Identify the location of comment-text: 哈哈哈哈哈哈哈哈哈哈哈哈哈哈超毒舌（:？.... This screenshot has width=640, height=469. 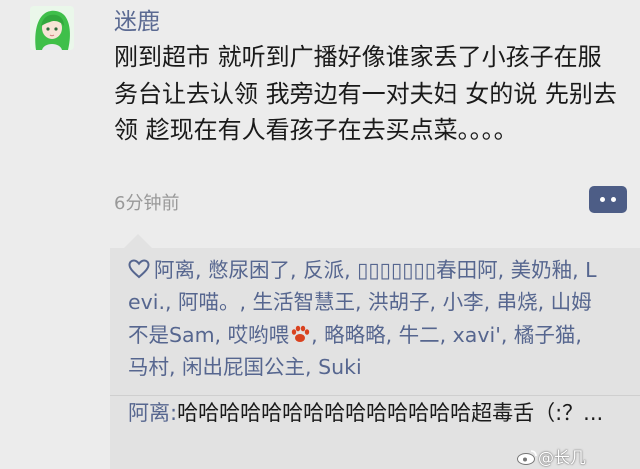
(390, 413).